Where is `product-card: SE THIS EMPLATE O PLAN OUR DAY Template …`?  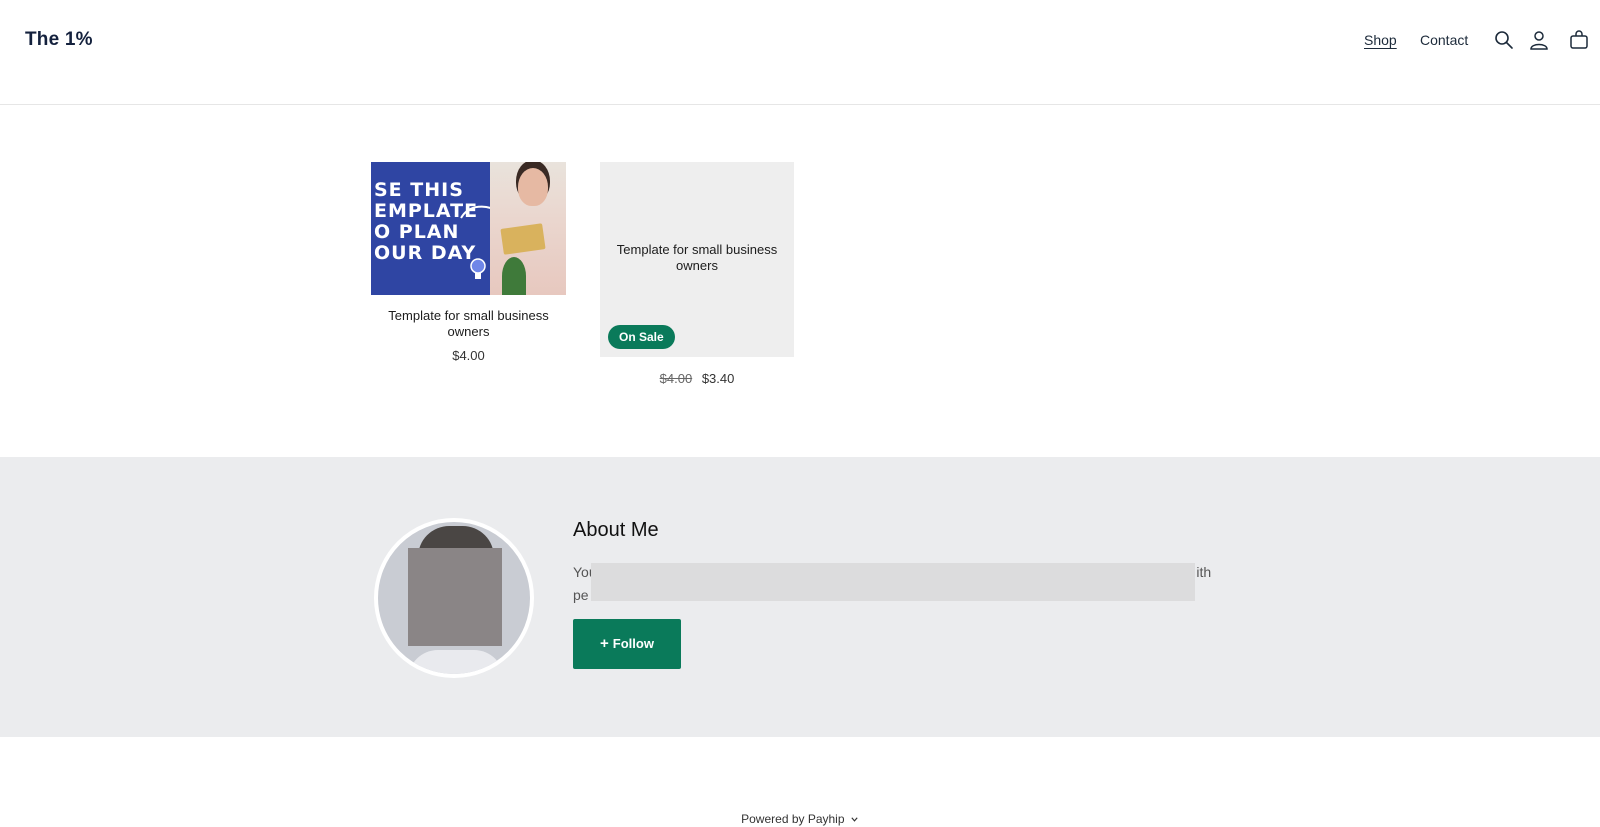 product-card: SE THIS EMPLATE O PLAN OUR DAY Template … is located at coordinates (468, 262).